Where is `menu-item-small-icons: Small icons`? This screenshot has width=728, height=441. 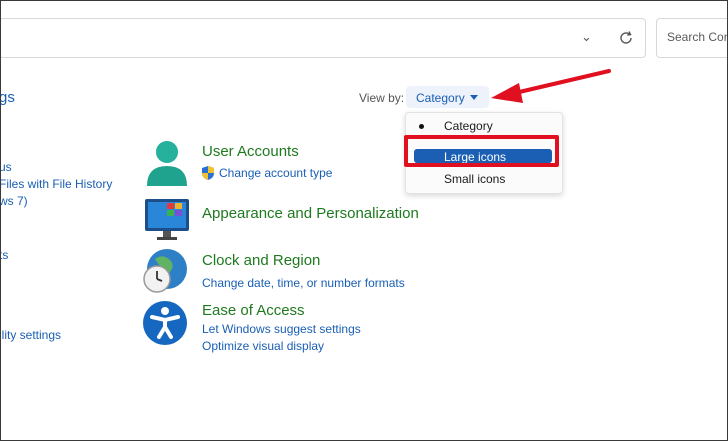
menu-item-small-icons: Small icons is located at coordinates (484, 178).